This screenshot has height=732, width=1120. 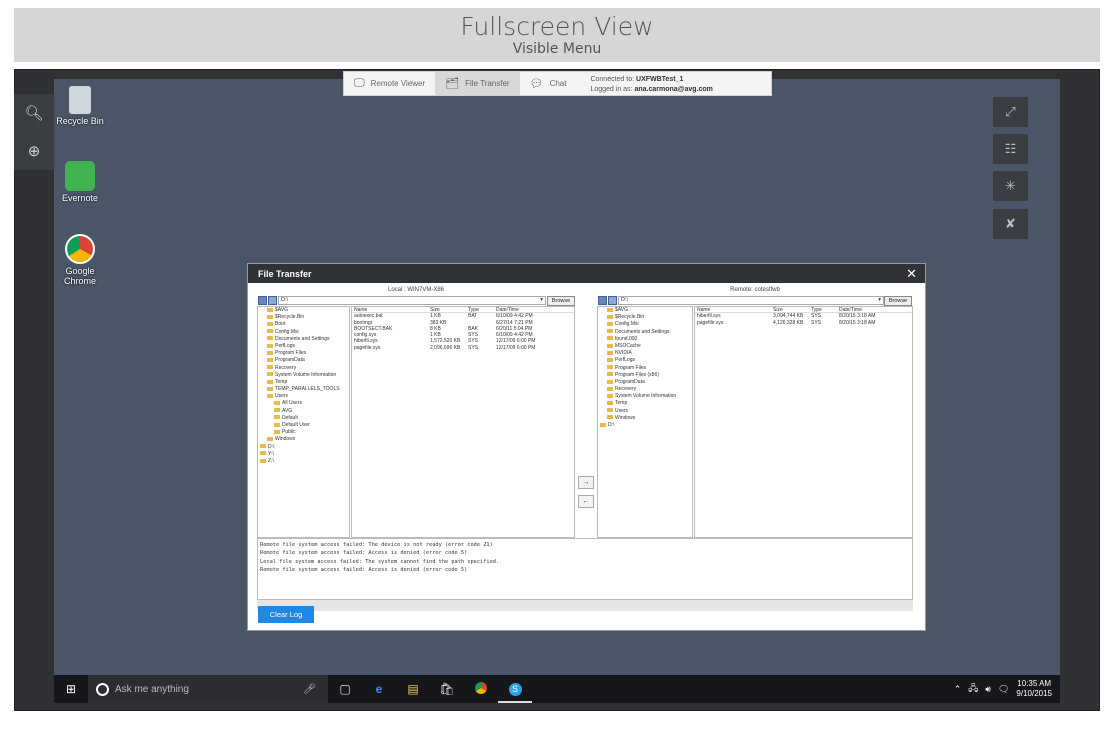 I want to click on tab-remote-viewer: 🖵︎ Remote Viewer, so click(x=389, y=83).